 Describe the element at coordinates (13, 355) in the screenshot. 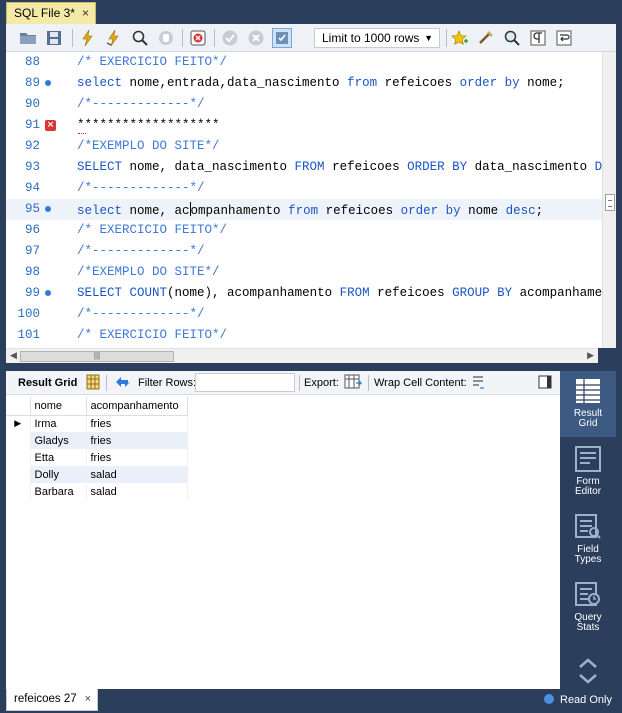

I see `scroll-left-icon: ◀` at that location.